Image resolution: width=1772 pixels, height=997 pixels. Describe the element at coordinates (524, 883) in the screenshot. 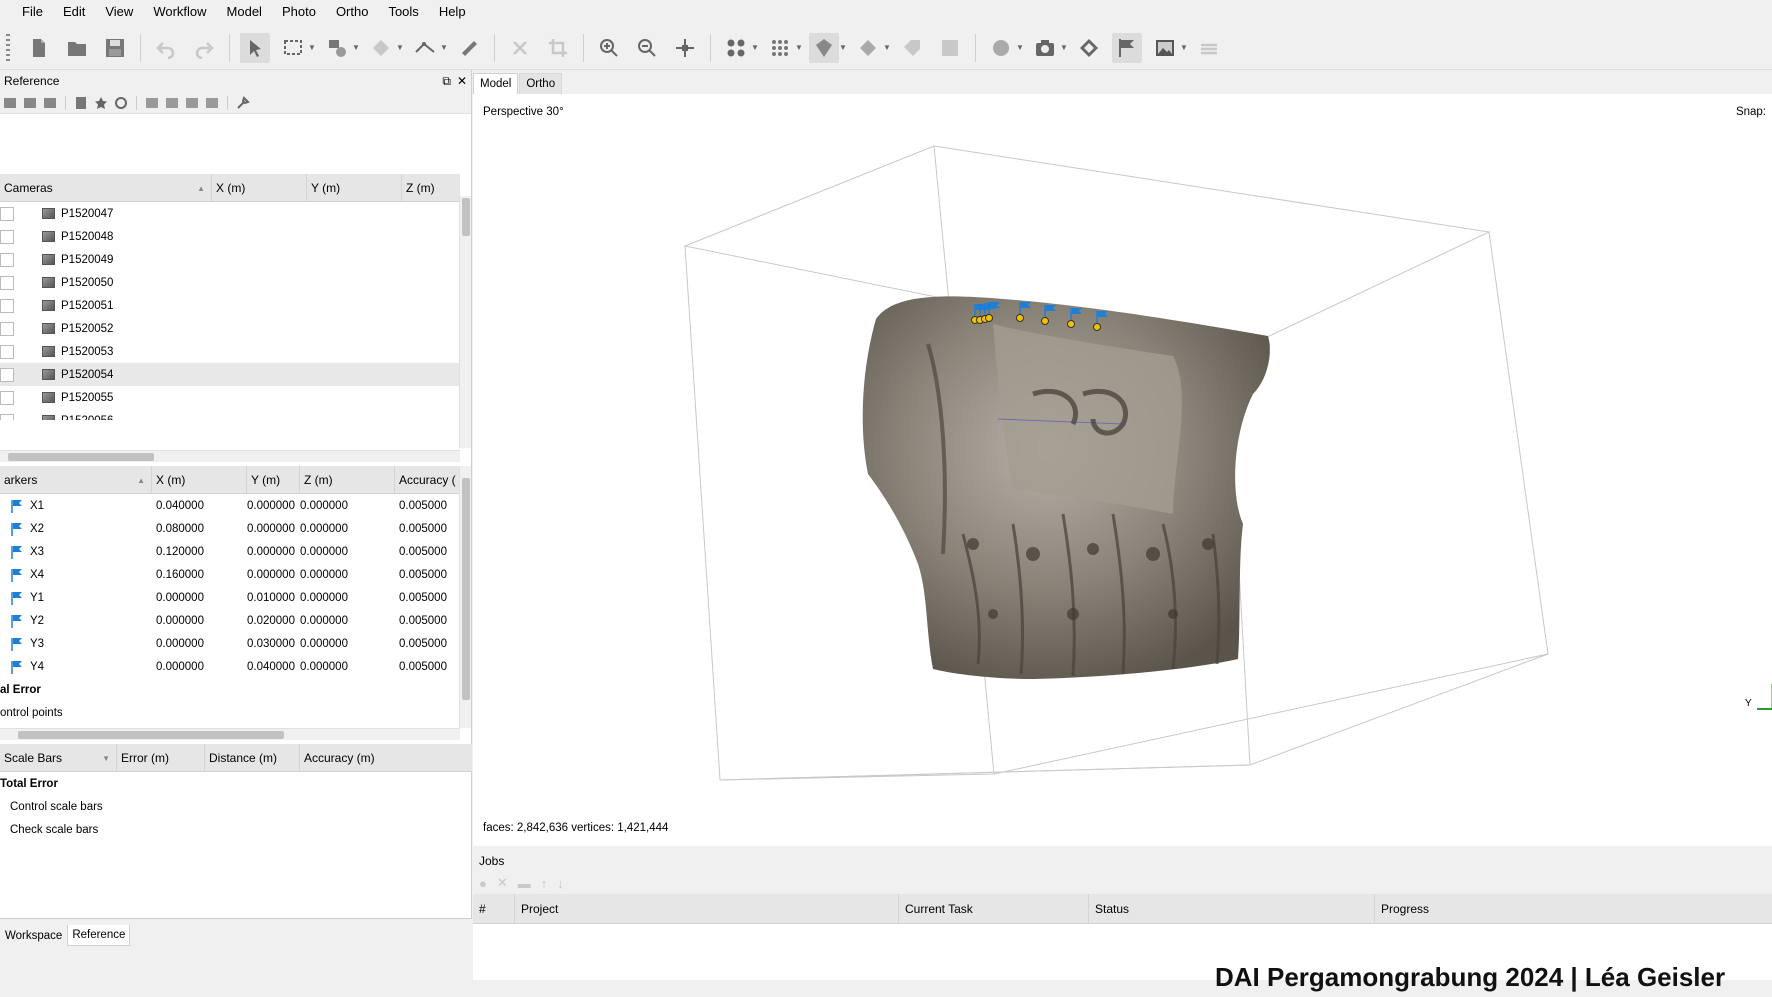

I see `trash-icon: ▬` at that location.